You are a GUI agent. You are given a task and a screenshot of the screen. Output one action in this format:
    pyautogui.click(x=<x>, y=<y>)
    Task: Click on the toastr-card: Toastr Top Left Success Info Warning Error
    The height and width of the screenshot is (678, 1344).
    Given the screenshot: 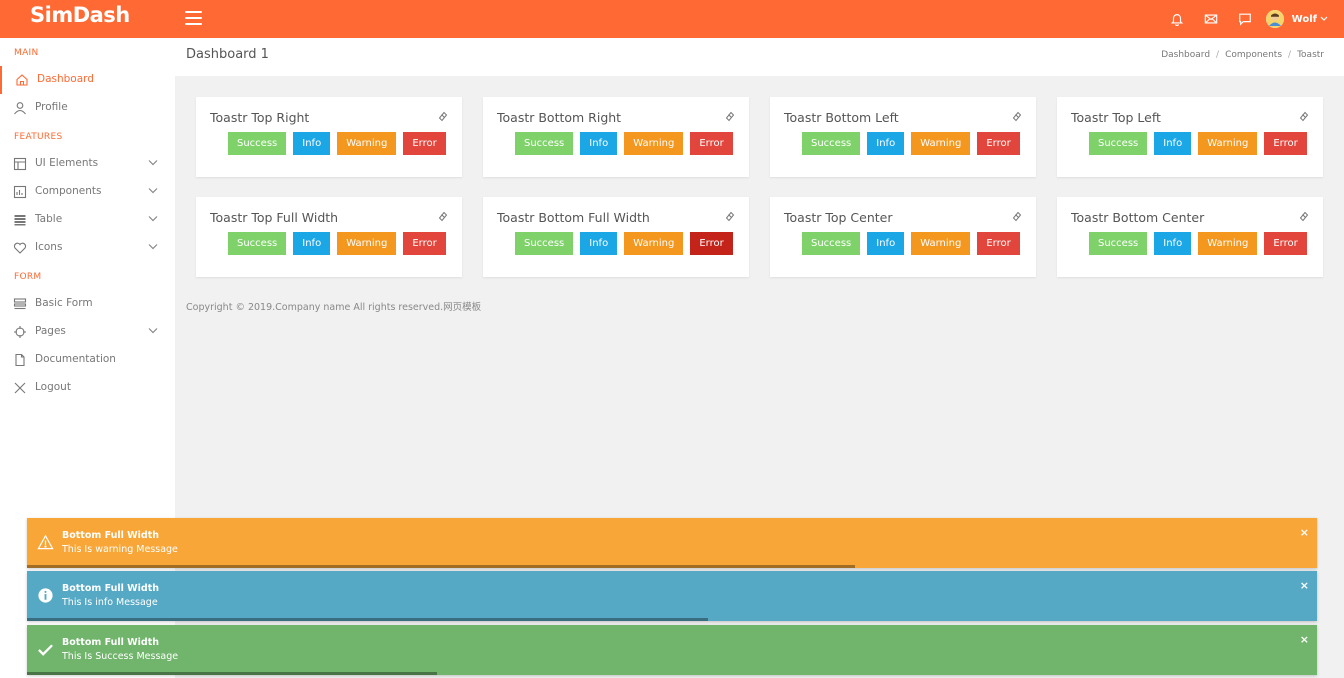 What is the action you would take?
    pyautogui.click(x=1190, y=137)
    